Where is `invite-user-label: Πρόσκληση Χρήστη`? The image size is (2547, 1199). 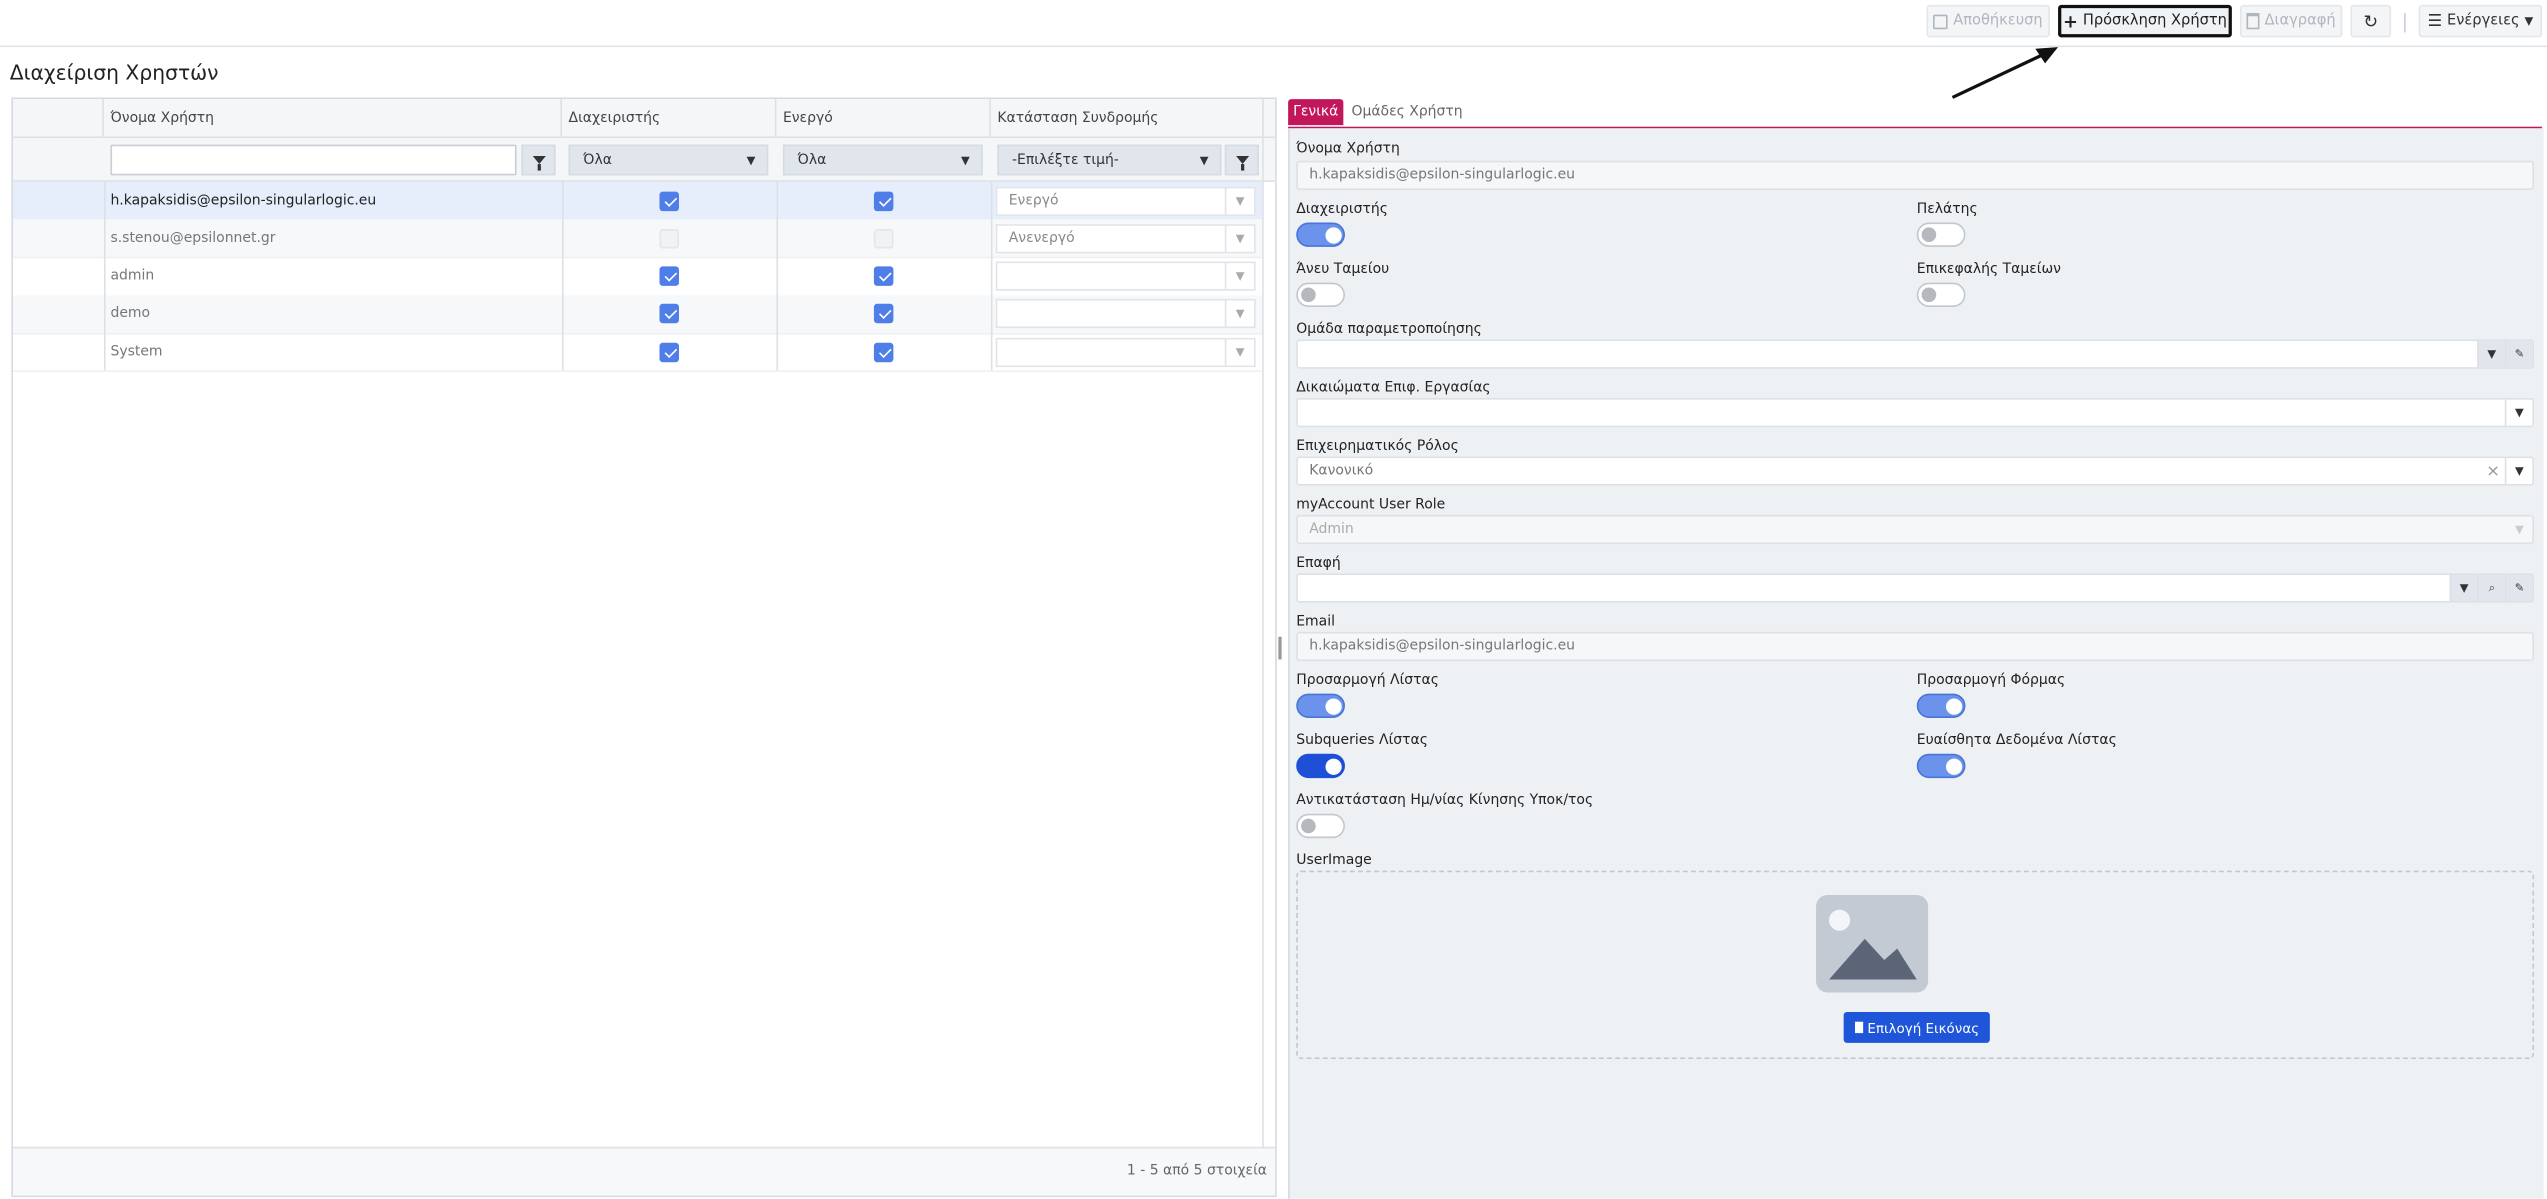
invite-user-label: Πρόσκληση Χρήστη is located at coordinates (2154, 21).